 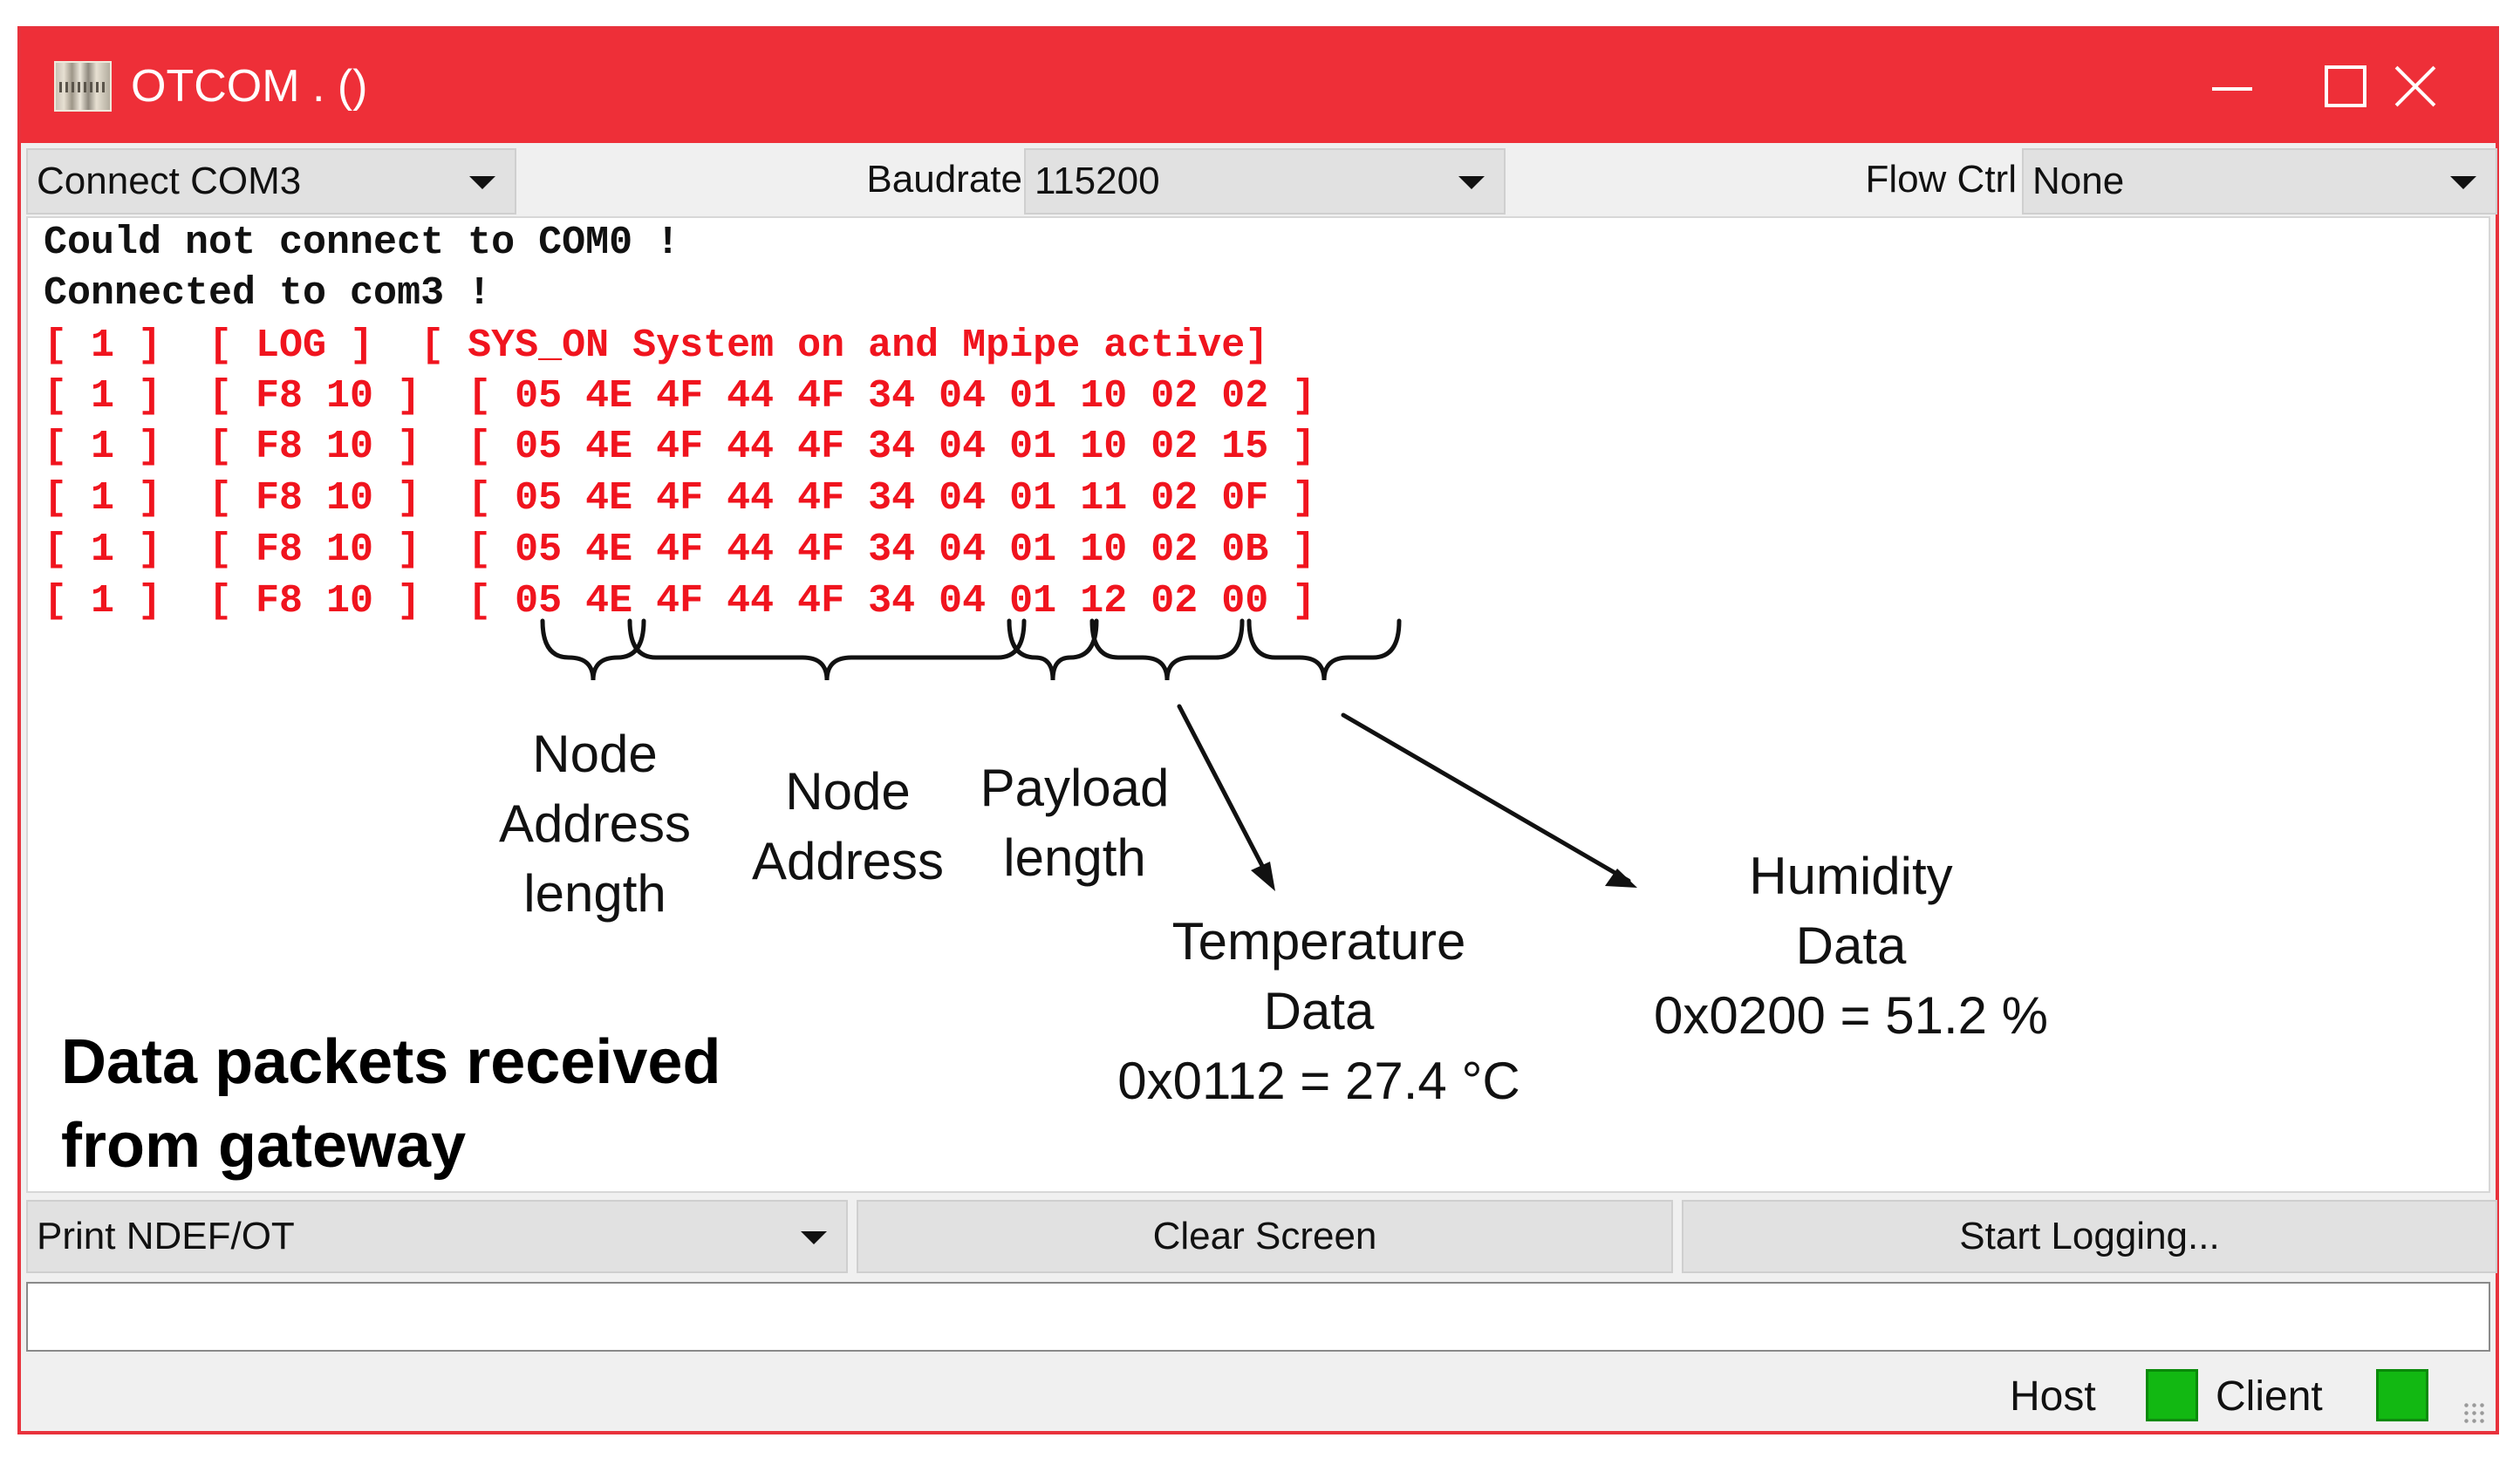 I want to click on label-line: Humidity, so click(x=1851, y=876).